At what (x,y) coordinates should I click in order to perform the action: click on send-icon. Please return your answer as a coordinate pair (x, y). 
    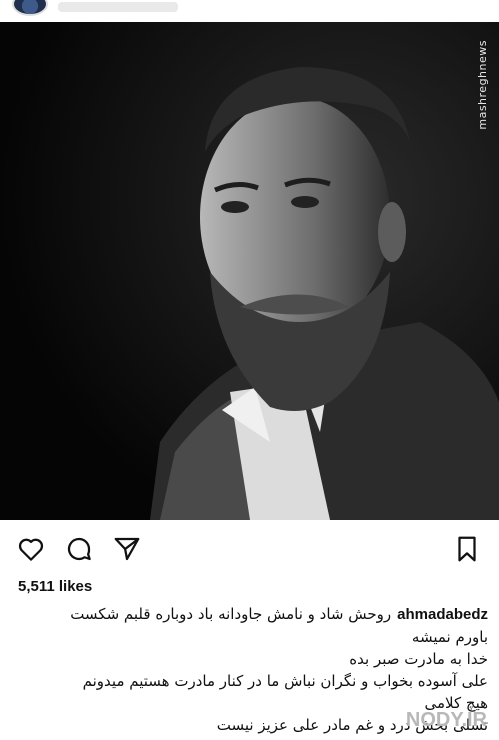
    Looking at the image, I should click on (127, 549).